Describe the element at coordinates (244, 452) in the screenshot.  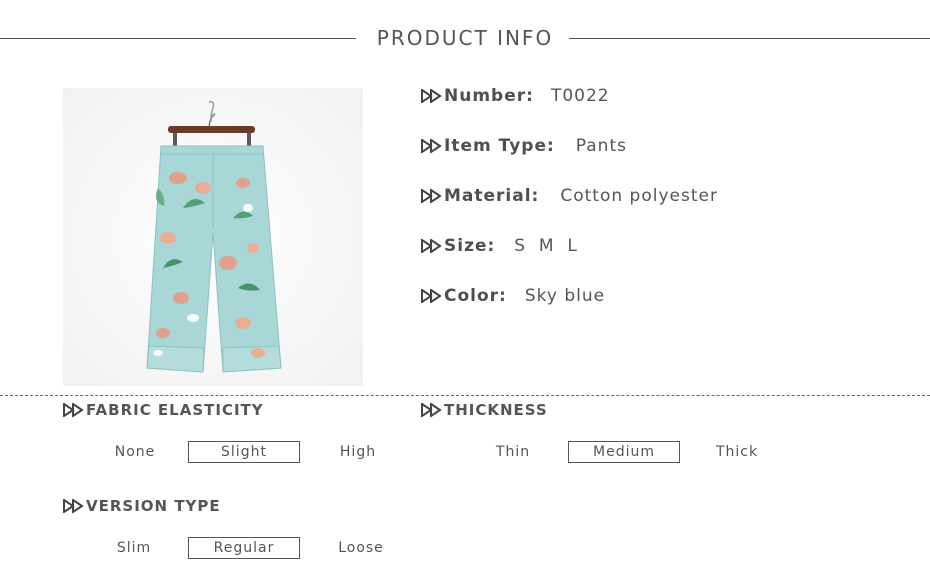
I see `elasticity-option-slight: Slight` at that location.